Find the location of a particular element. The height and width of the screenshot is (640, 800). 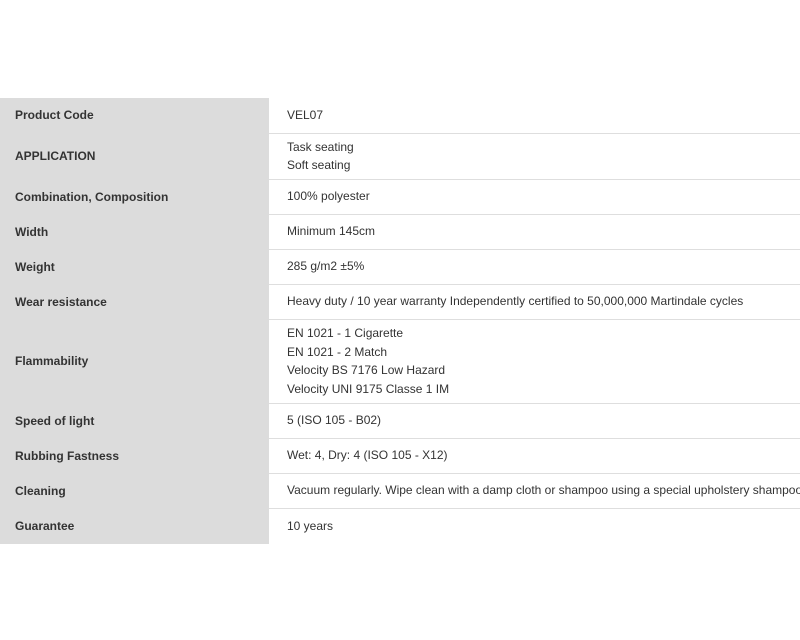

spec-value-line: Soft seating is located at coordinates (319, 165).